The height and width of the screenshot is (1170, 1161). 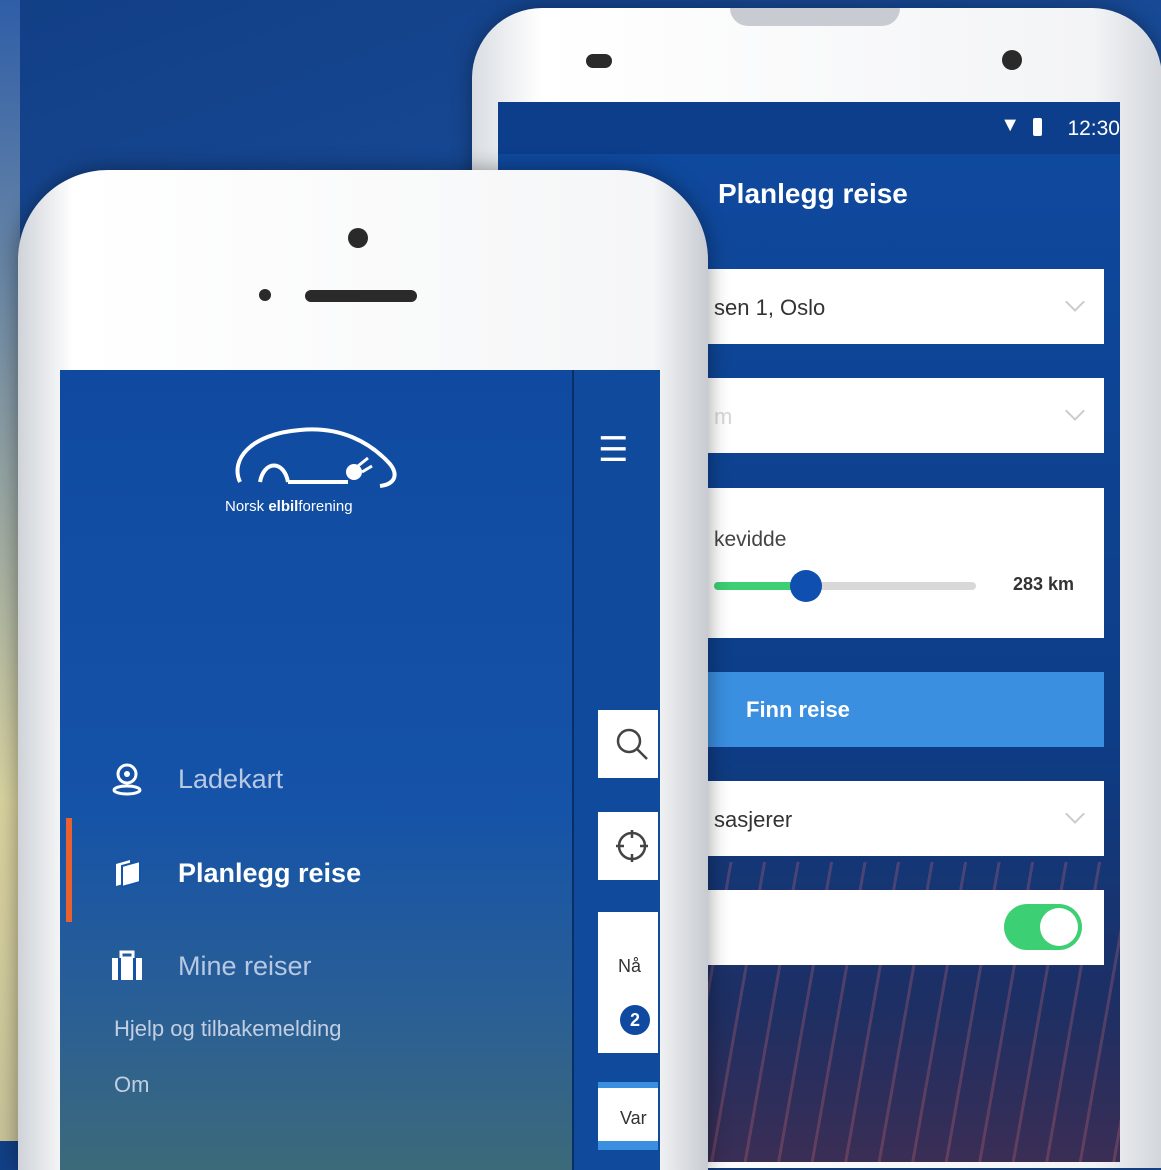 I want to click on active-marker, so click(x=69, y=870).